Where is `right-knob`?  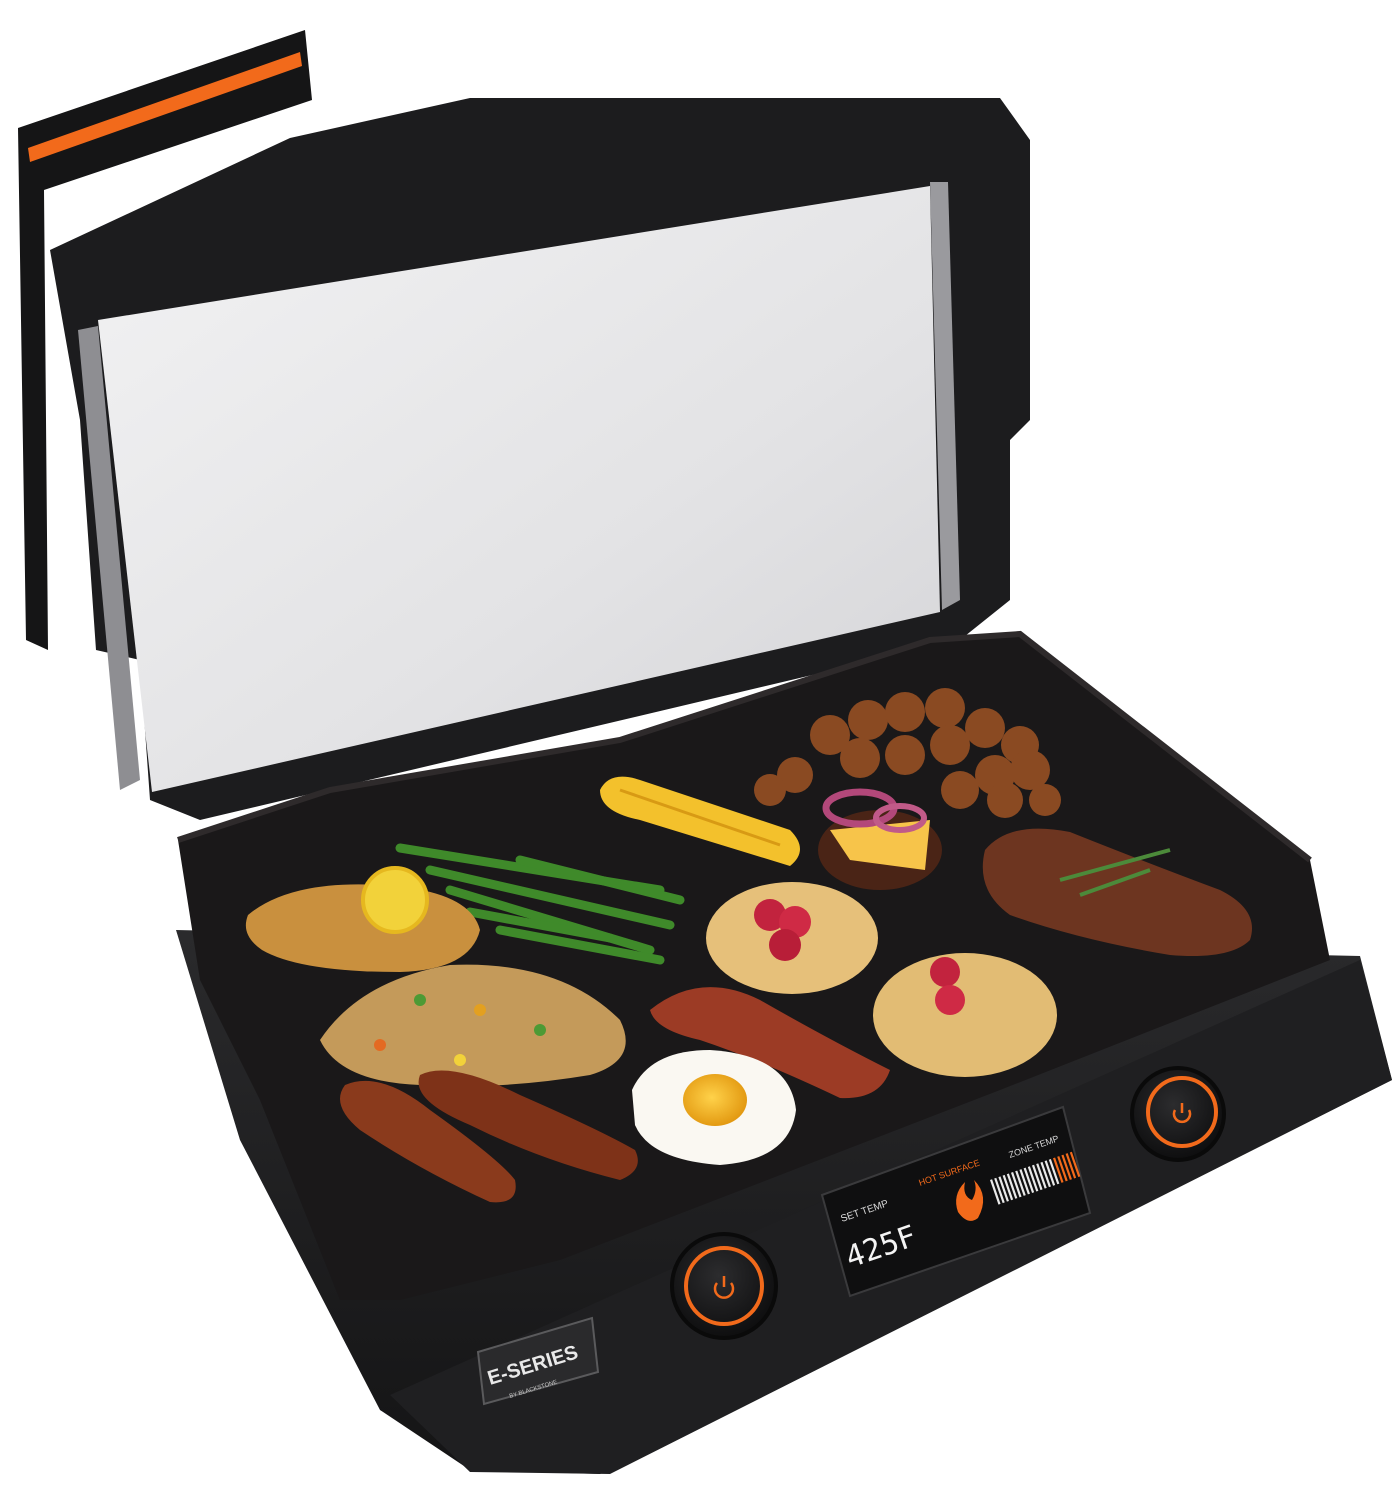
right-knob is located at coordinates (1178, 1114).